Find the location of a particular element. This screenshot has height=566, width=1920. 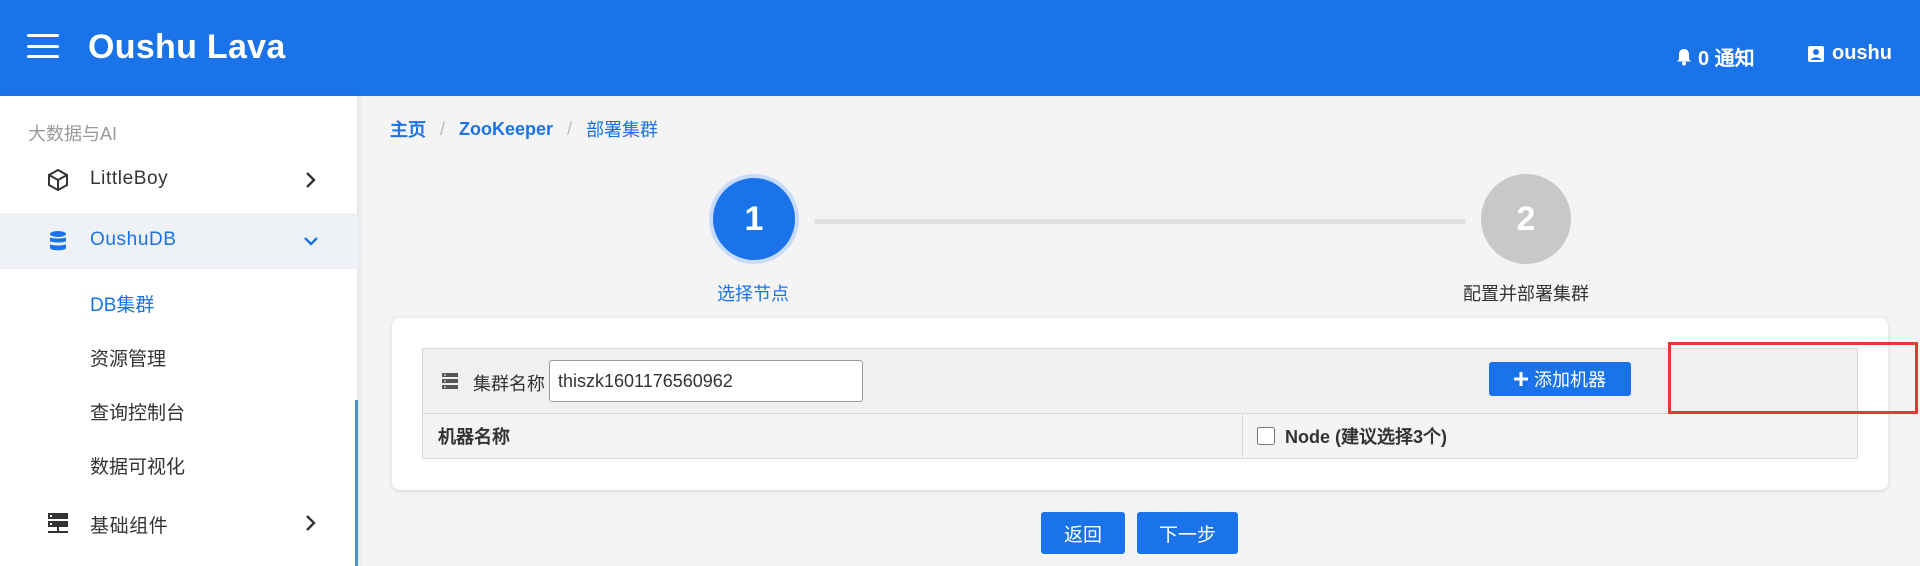

cube-icon is located at coordinates (58, 180).